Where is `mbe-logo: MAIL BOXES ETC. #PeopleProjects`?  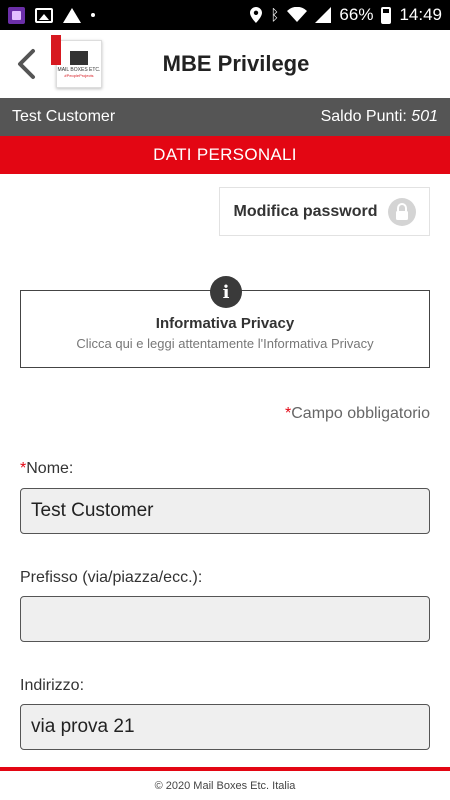 mbe-logo: MAIL BOXES ETC. #PeopleProjects is located at coordinates (76, 61).